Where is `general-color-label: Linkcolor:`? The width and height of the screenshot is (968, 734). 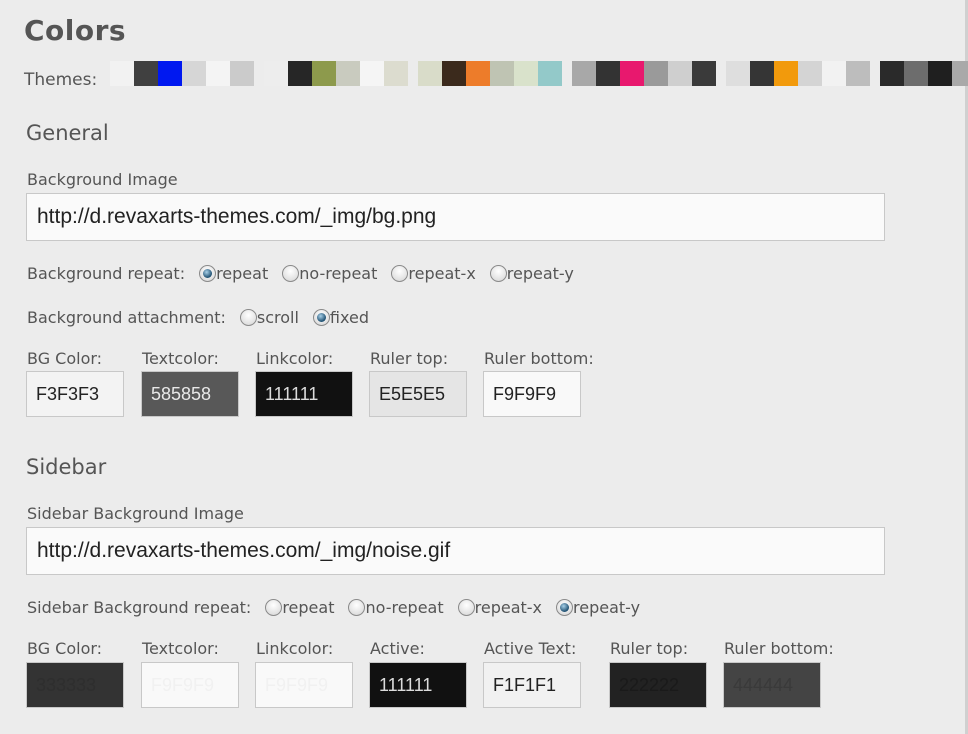
general-color-label: Linkcolor: is located at coordinates (295, 358).